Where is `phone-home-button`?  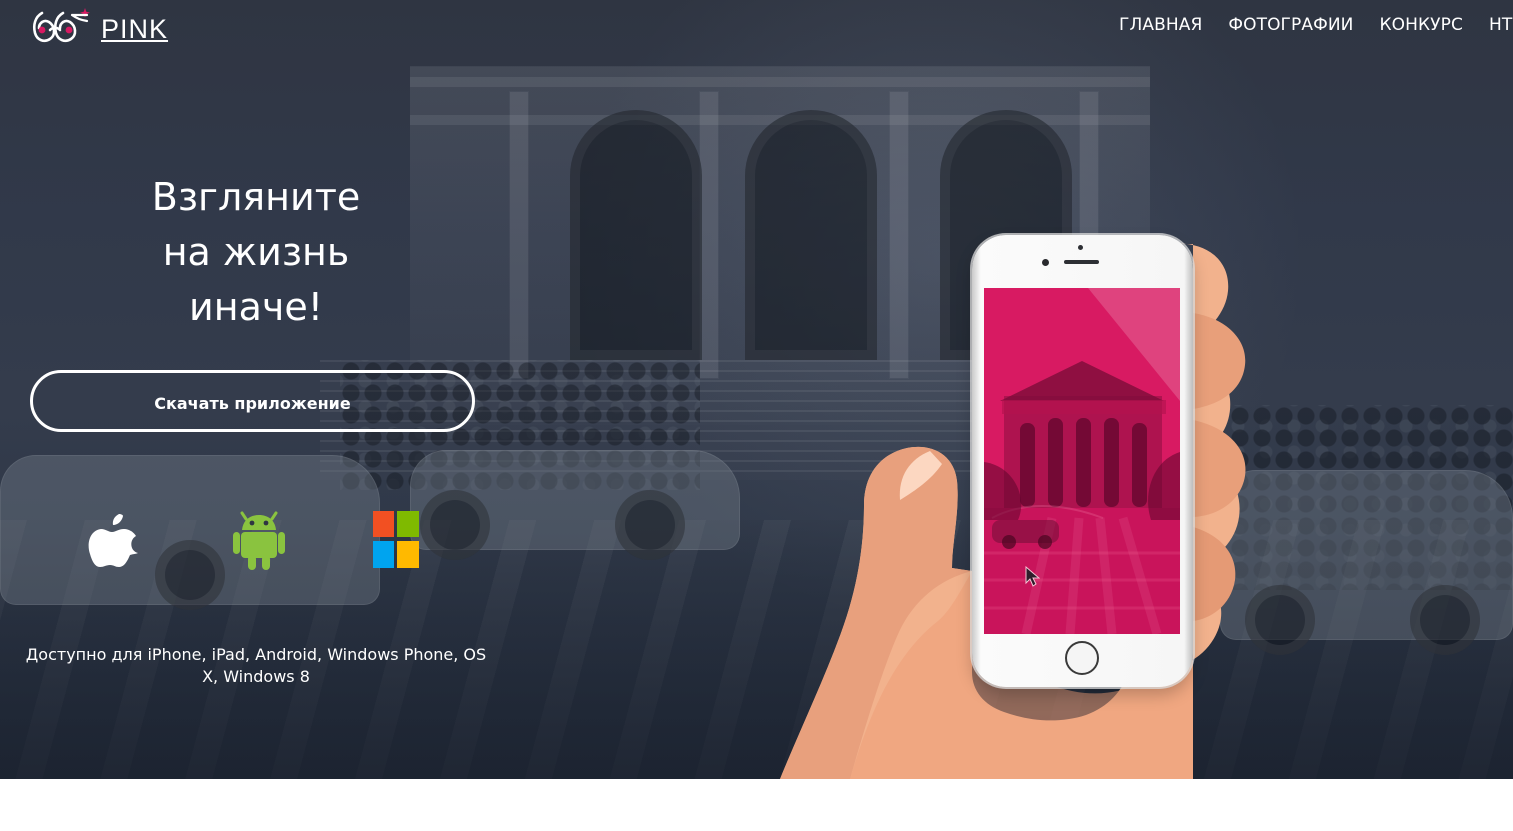
phone-home-button is located at coordinates (1082, 658).